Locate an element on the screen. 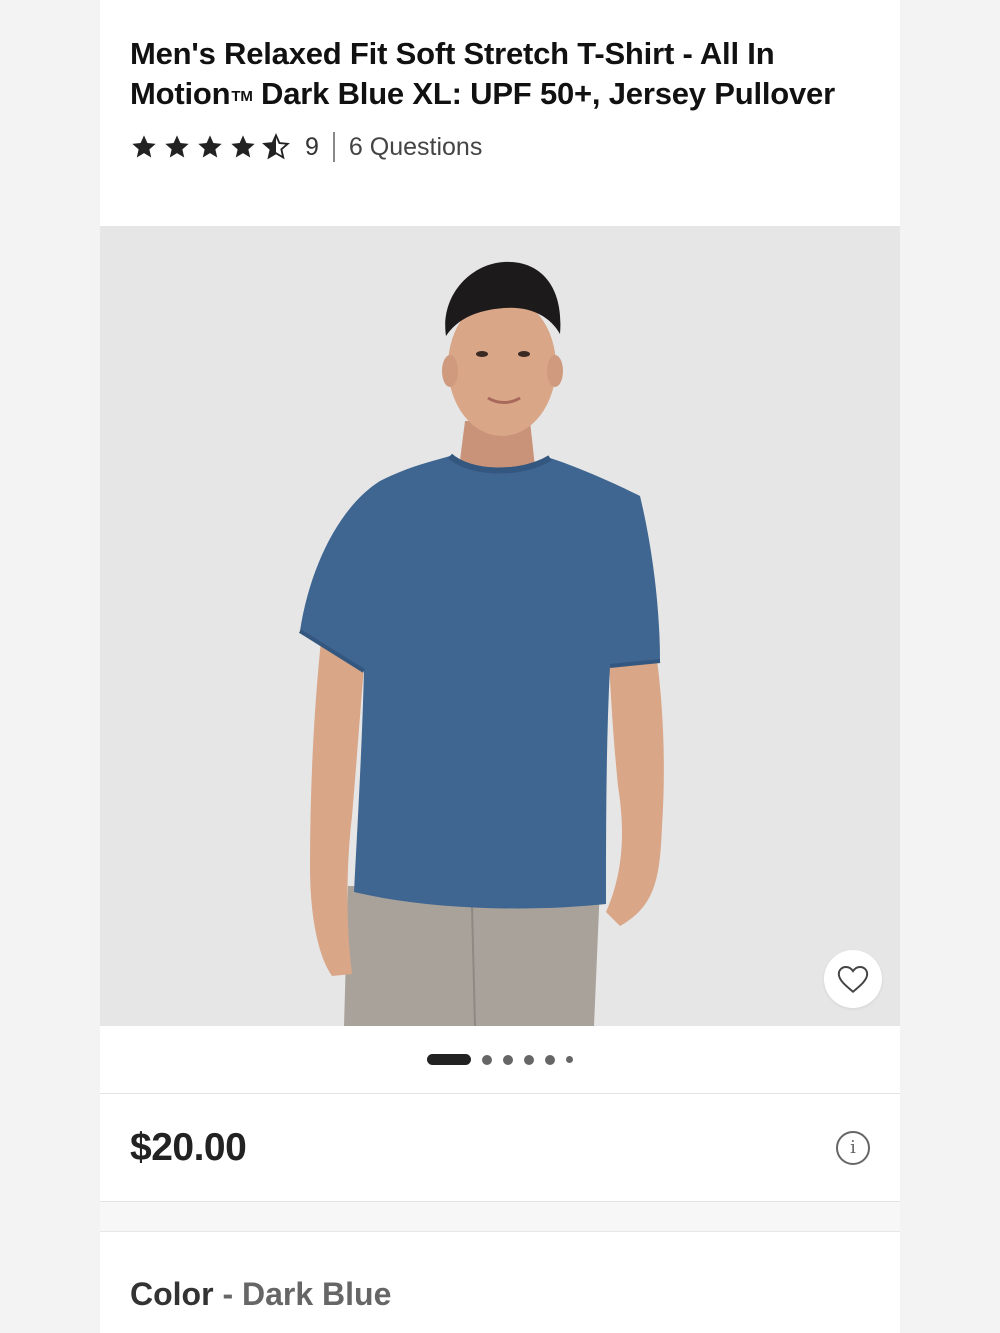 This screenshot has width=1000, height=1333. star-half-icon is located at coordinates (276, 146).